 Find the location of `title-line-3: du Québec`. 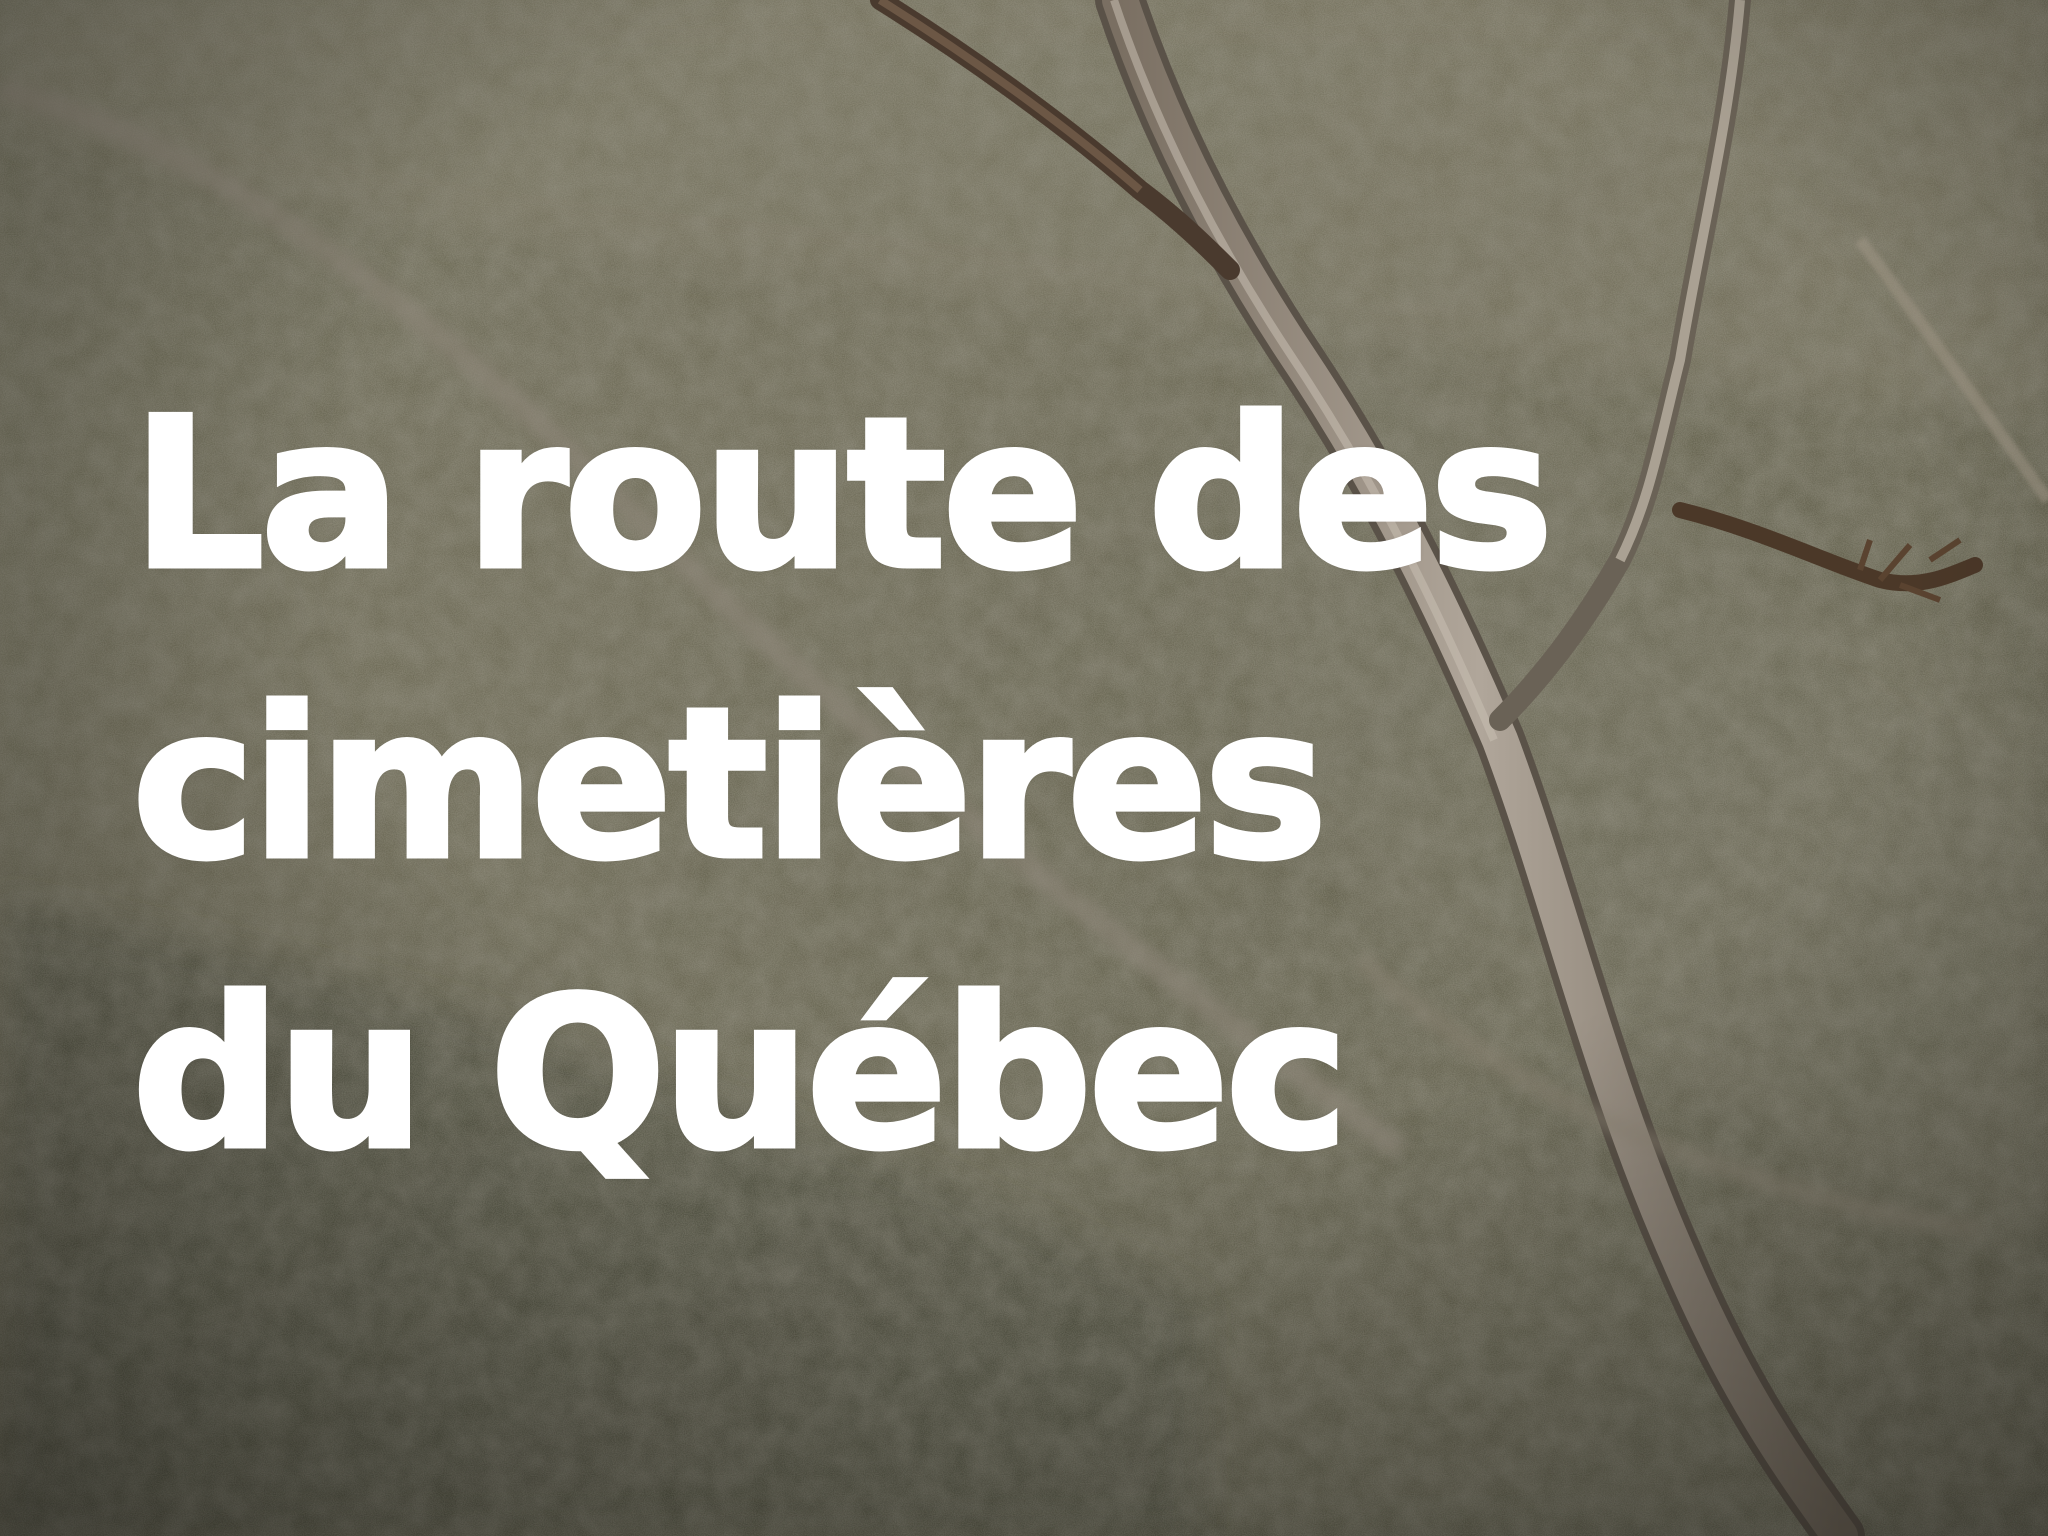

title-line-3: du Québec is located at coordinates (741, 1075).